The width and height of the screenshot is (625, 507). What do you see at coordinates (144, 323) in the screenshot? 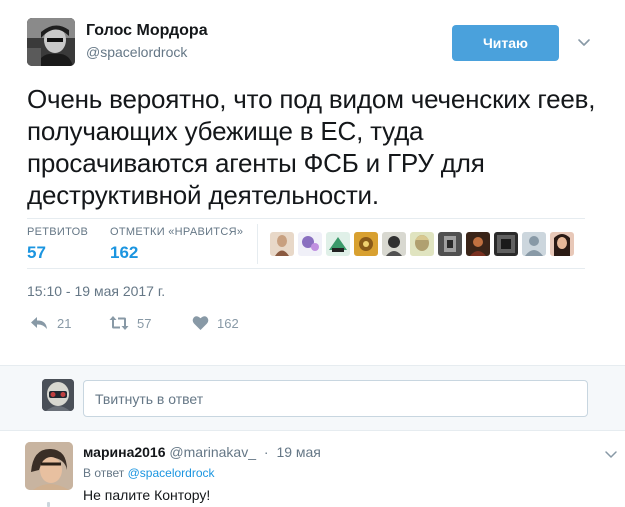
I see `retweet-count: 57` at bounding box center [144, 323].